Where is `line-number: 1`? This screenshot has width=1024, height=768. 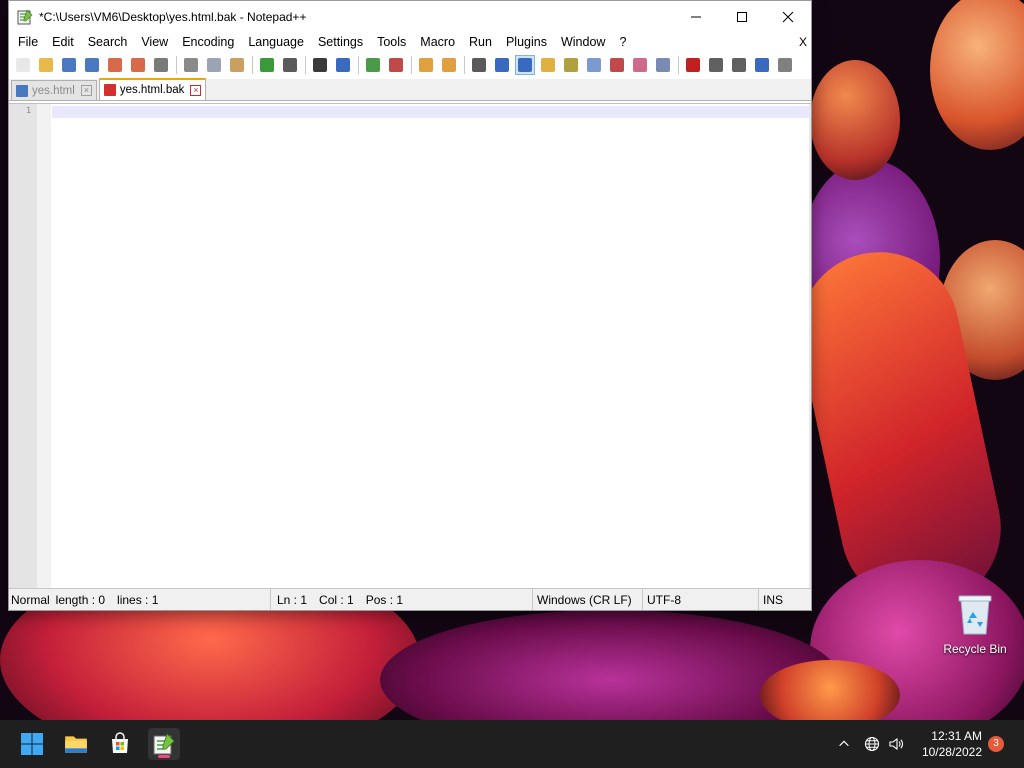 line-number: 1 is located at coordinates (28, 110).